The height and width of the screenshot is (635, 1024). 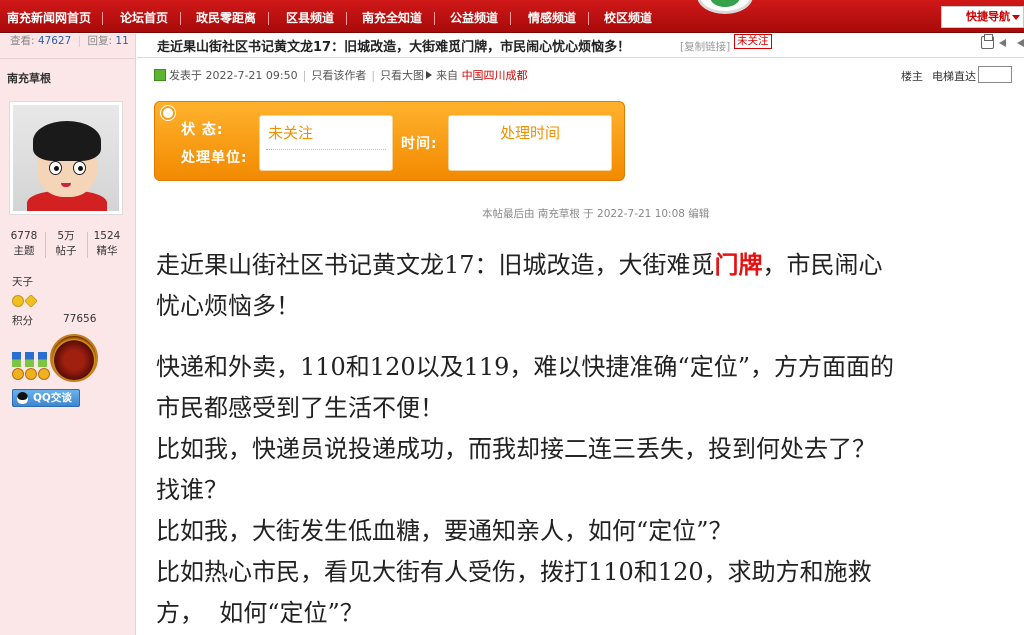 What do you see at coordinates (516, 449) in the screenshot?
I see `paragraph-line: 比如我，快递员说投递成功，而我却接二连三丢失，投到何处去了？` at bounding box center [516, 449].